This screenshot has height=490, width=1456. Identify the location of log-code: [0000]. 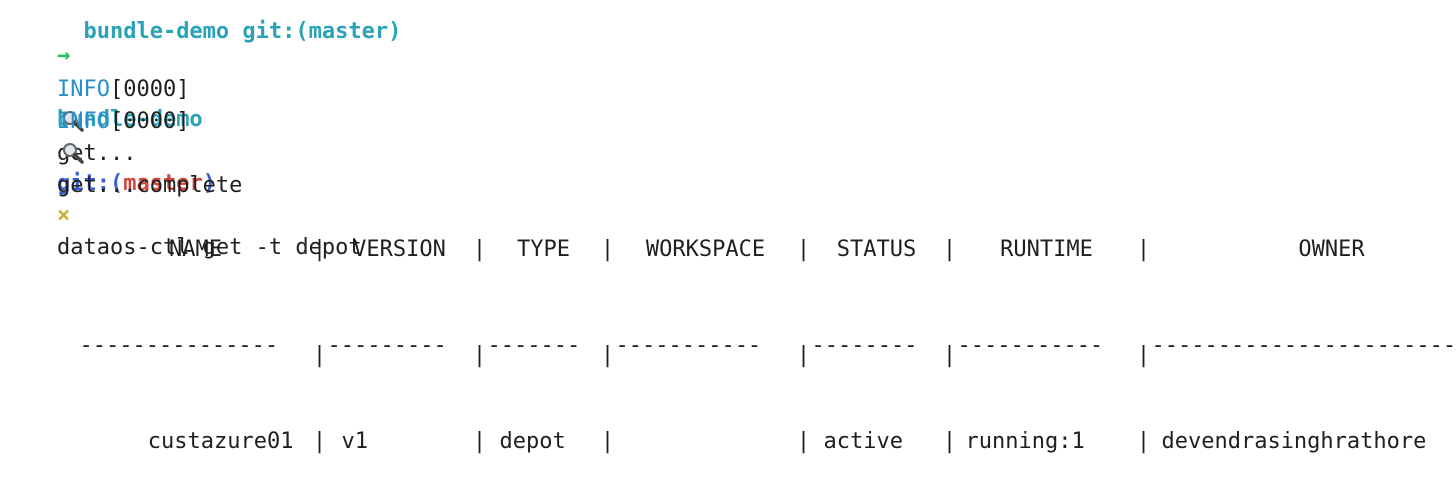
(149, 121).